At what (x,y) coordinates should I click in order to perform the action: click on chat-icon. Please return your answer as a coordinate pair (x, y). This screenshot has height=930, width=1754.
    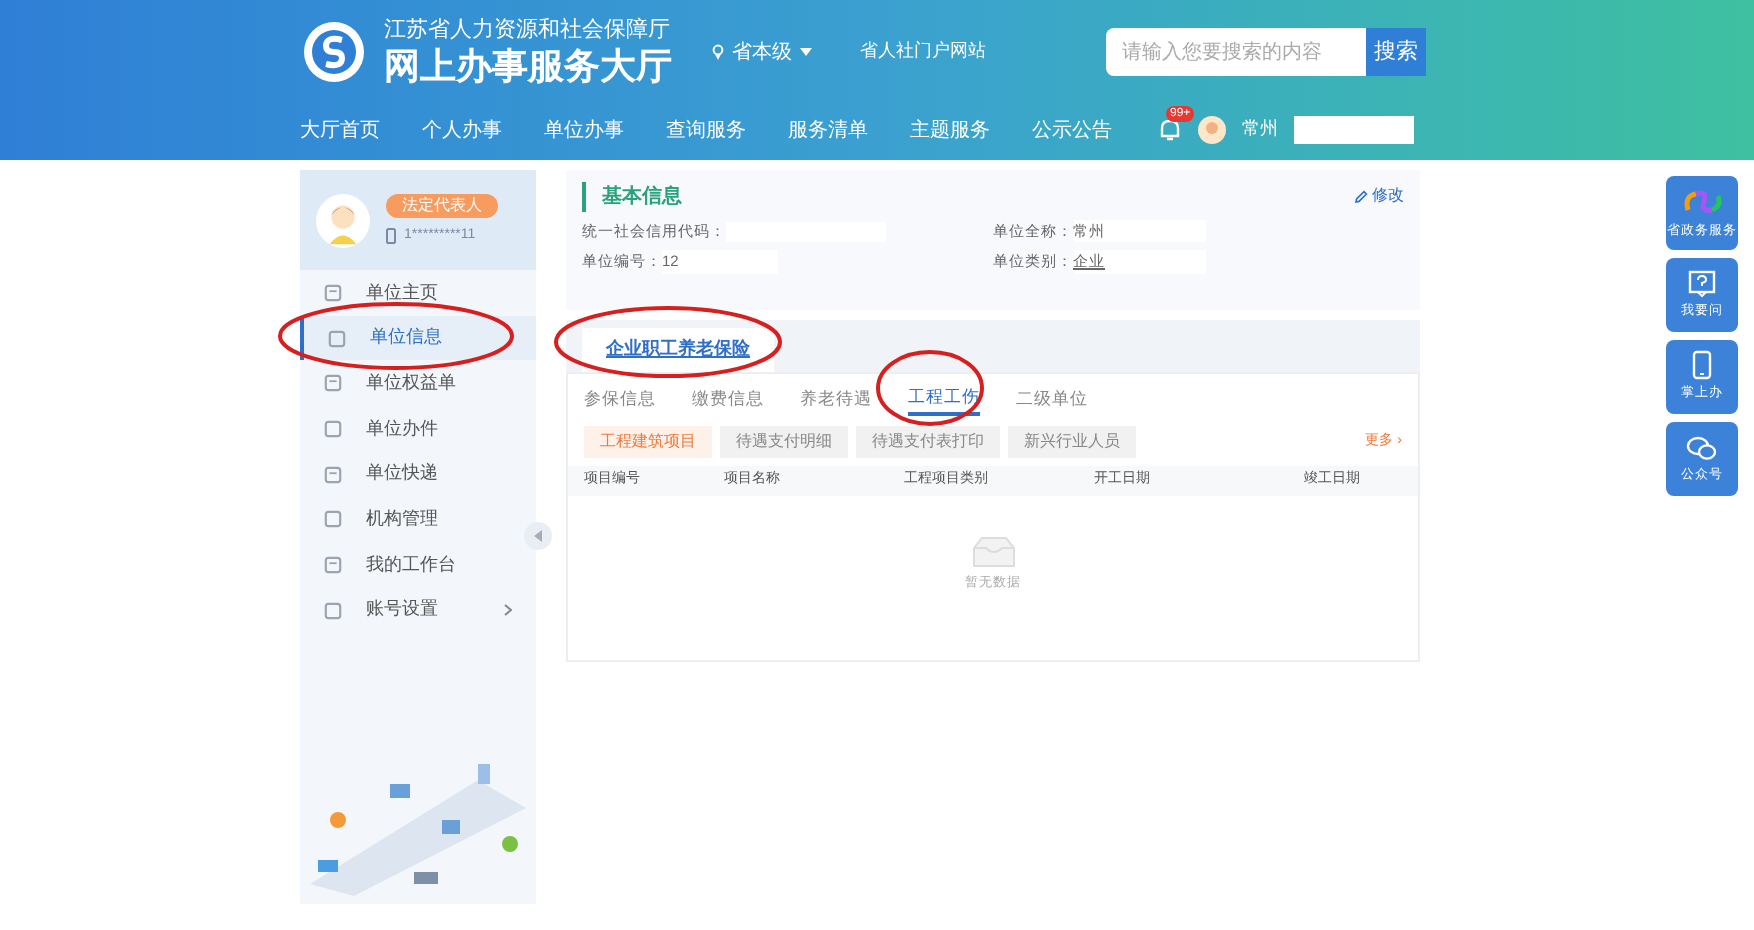
    Looking at the image, I should click on (1702, 447).